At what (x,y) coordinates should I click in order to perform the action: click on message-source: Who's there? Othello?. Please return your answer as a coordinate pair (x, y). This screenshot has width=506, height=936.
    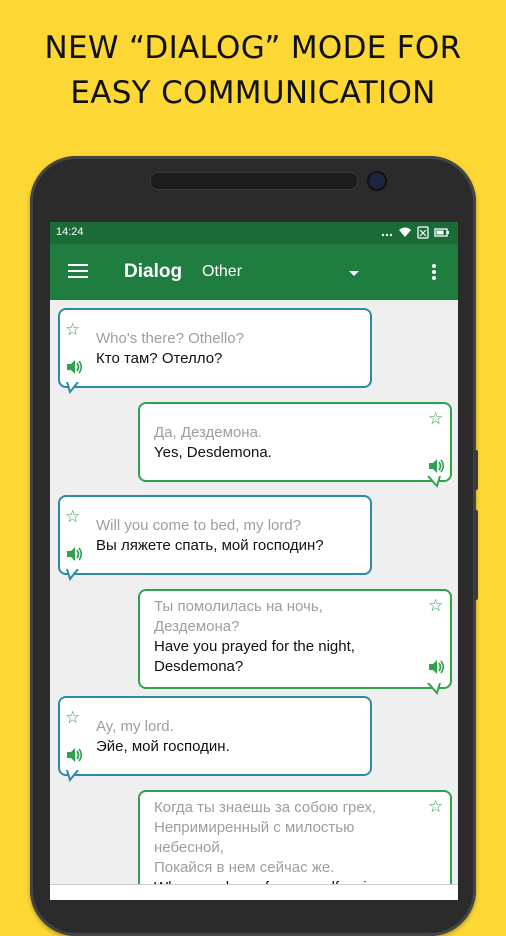
    Looking at the image, I should click on (170, 338).